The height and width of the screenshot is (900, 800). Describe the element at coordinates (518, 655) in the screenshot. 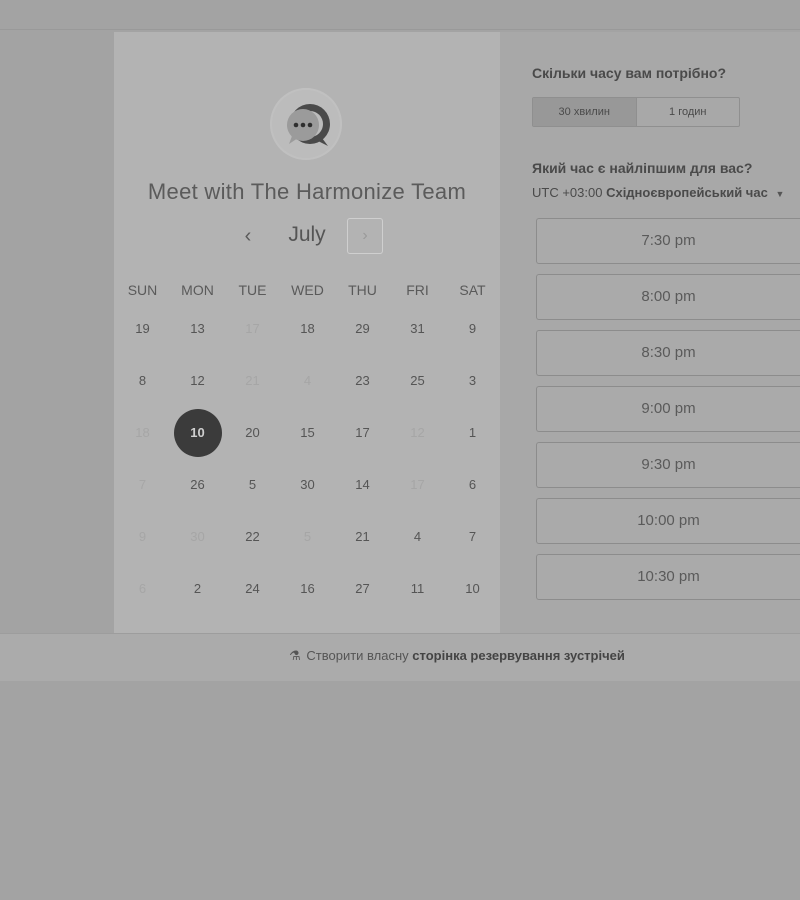

I see `footer-bold-text: сторінка резервування зустрічей` at that location.